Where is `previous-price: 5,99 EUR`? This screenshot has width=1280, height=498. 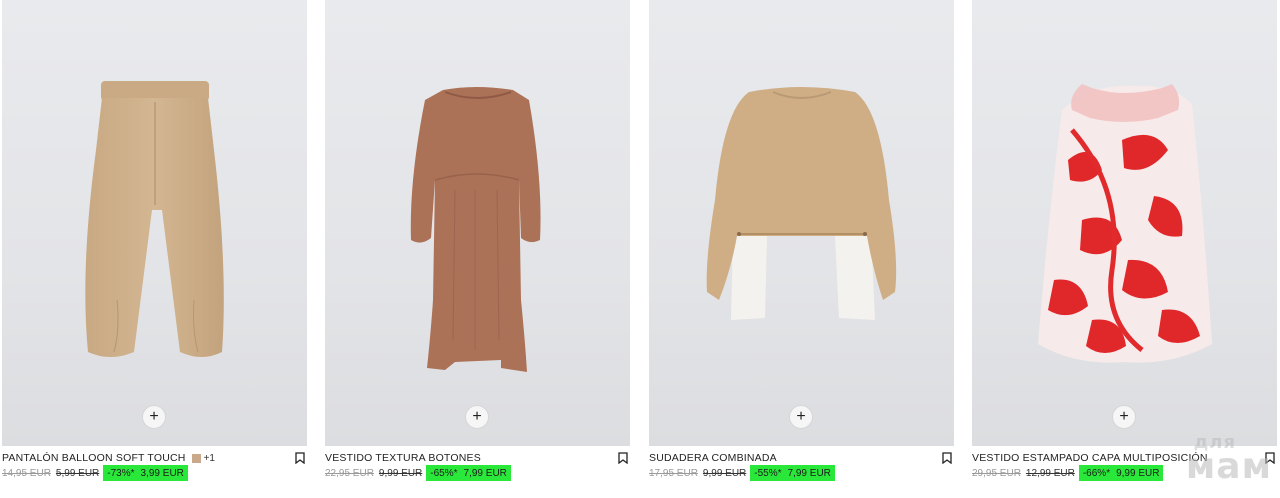
previous-price: 5,99 EUR is located at coordinates (77, 473).